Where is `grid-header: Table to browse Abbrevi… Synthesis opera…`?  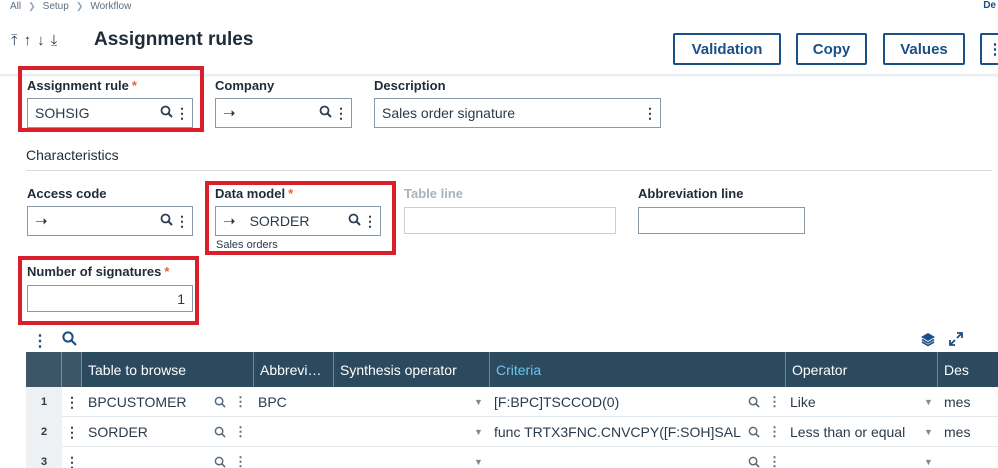
grid-header: Table to browse Abbrevi… Synthesis opera… is located at coordinates (512, 369).